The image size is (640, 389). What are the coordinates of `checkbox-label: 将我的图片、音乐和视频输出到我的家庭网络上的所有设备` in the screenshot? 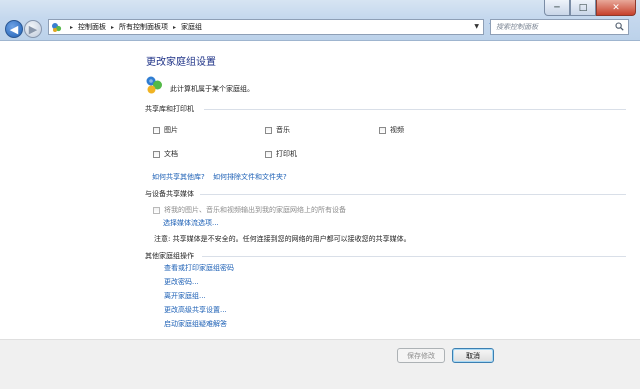 It's located at (255, 210).